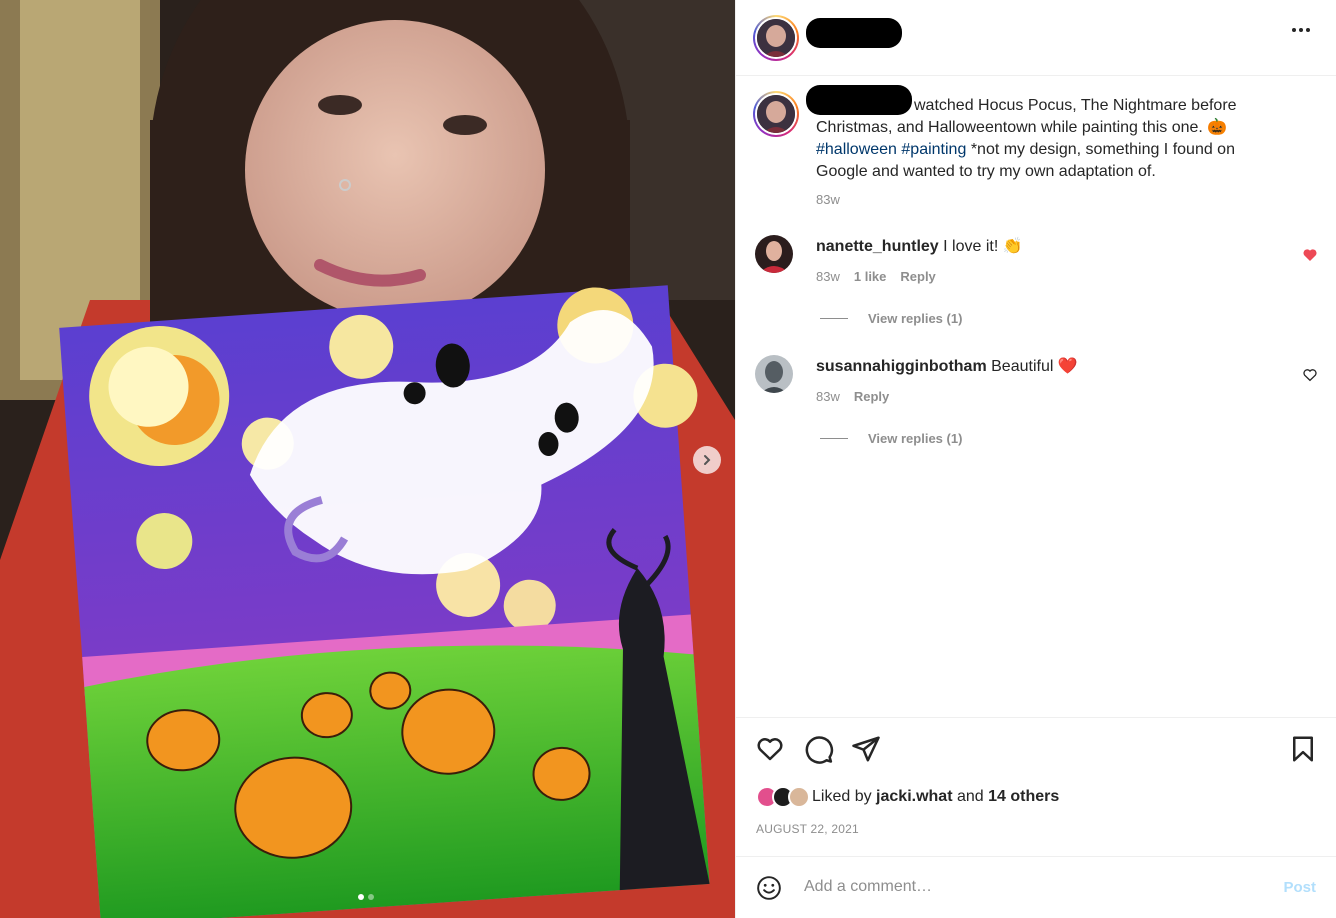  I want to click on comment-username: nanette_huntley, so click(877, 246).